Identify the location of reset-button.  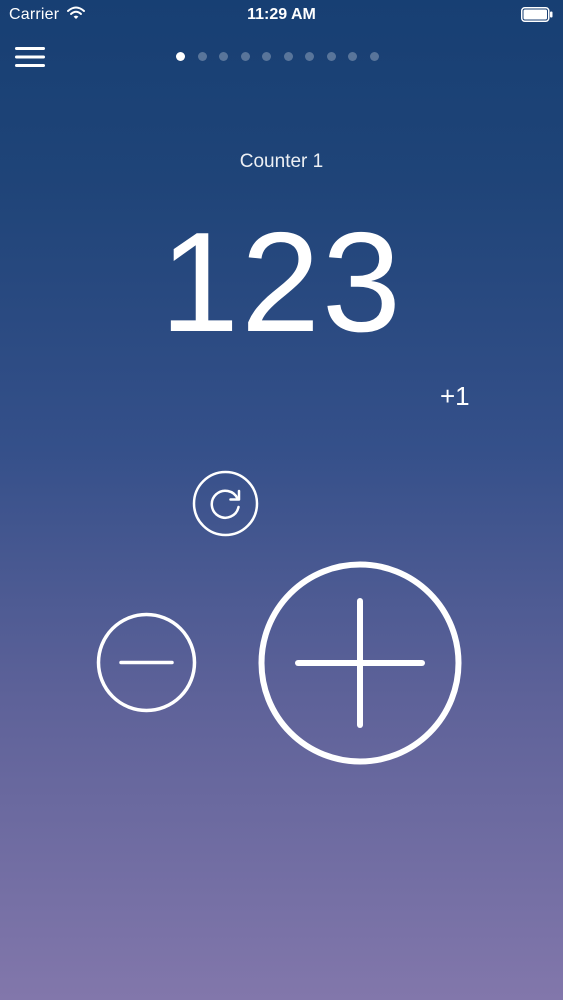
(225, 503).